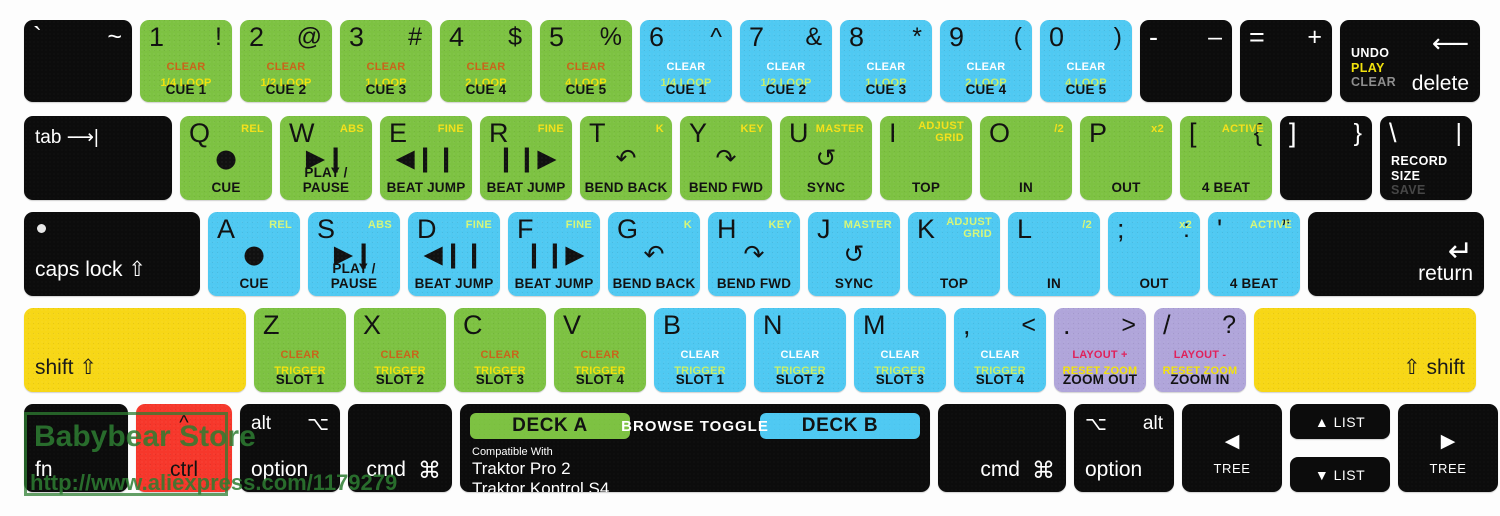  What do you see at coordinates (1002, 448) in the screenshot?
I see `key-cmd-right: cmd ⌘` at bounding box center [1002, 448].